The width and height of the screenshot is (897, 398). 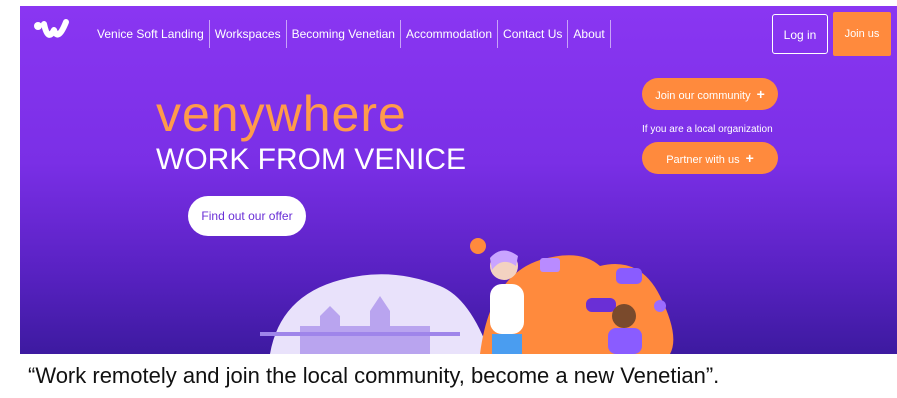 I want to click on nav-item-accommodation: Accommodation, so click(x=450, y=34).